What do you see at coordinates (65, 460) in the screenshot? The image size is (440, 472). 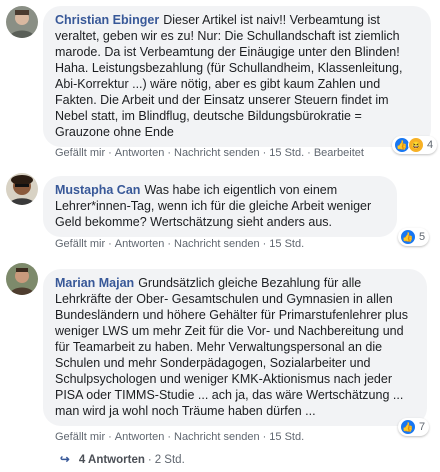 I see `reply-arrow-icon: ↪` at bounding box center [65, 460].